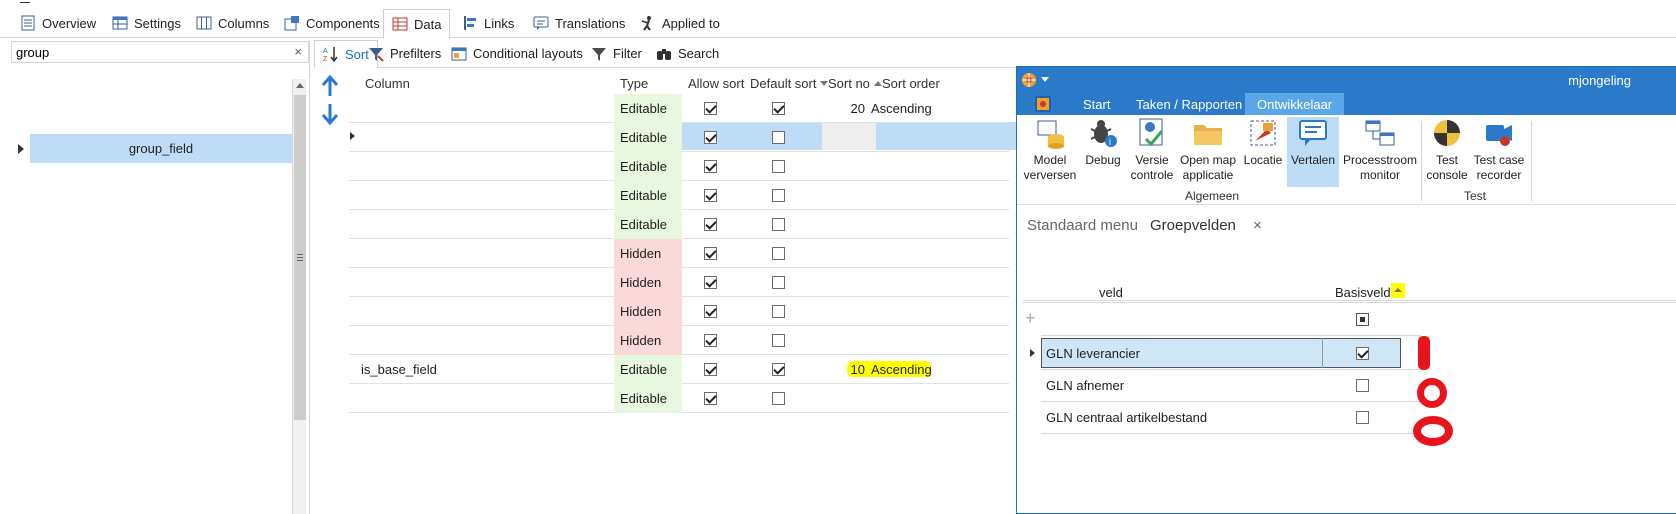 The height and width of the screenshot is (514, 1676). What do you see at coordinates (1424, 353) in the screenshot?
I see `annotation-mark` at bounding box center [1424, 353].